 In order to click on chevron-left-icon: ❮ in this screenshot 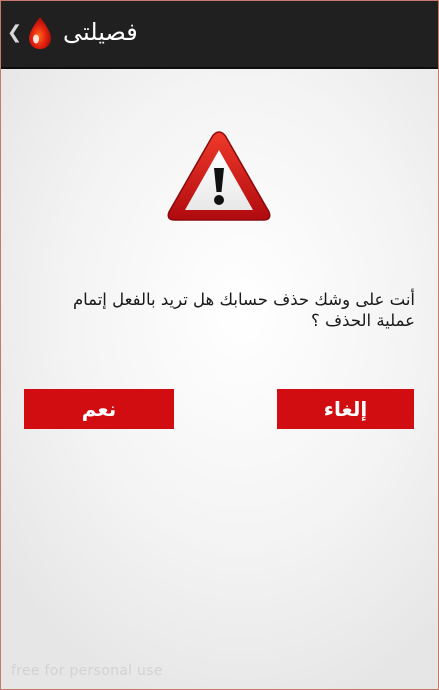, I will do `click(14, 33)`.